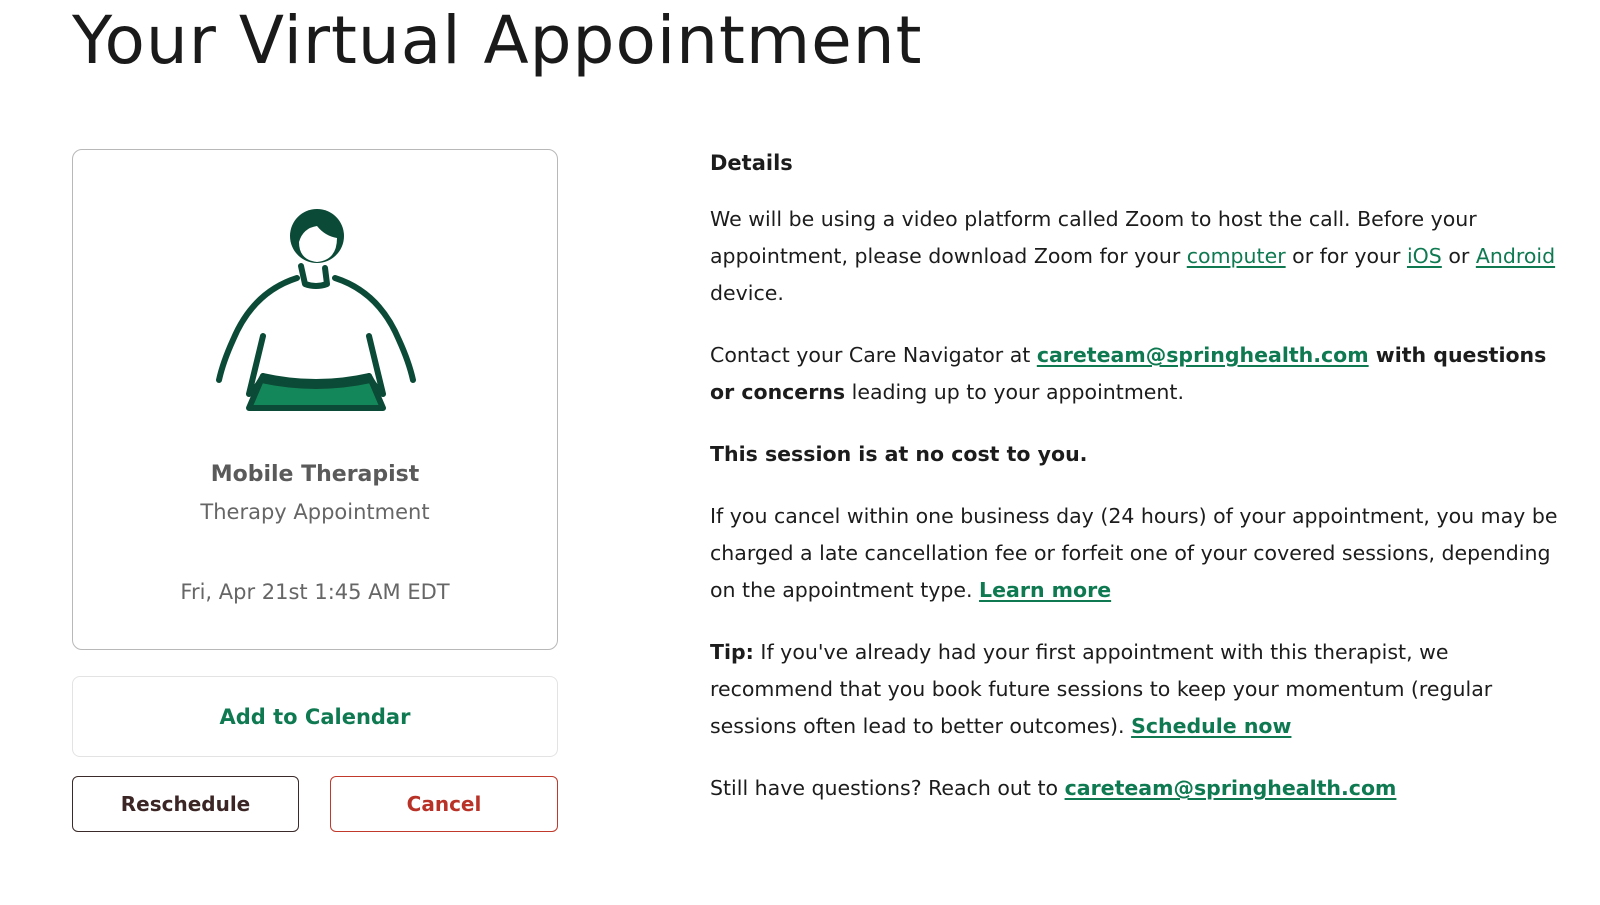 This screenshot has height=905, width=1600. I want to click on therapist-person-icon, so click(316, 310).